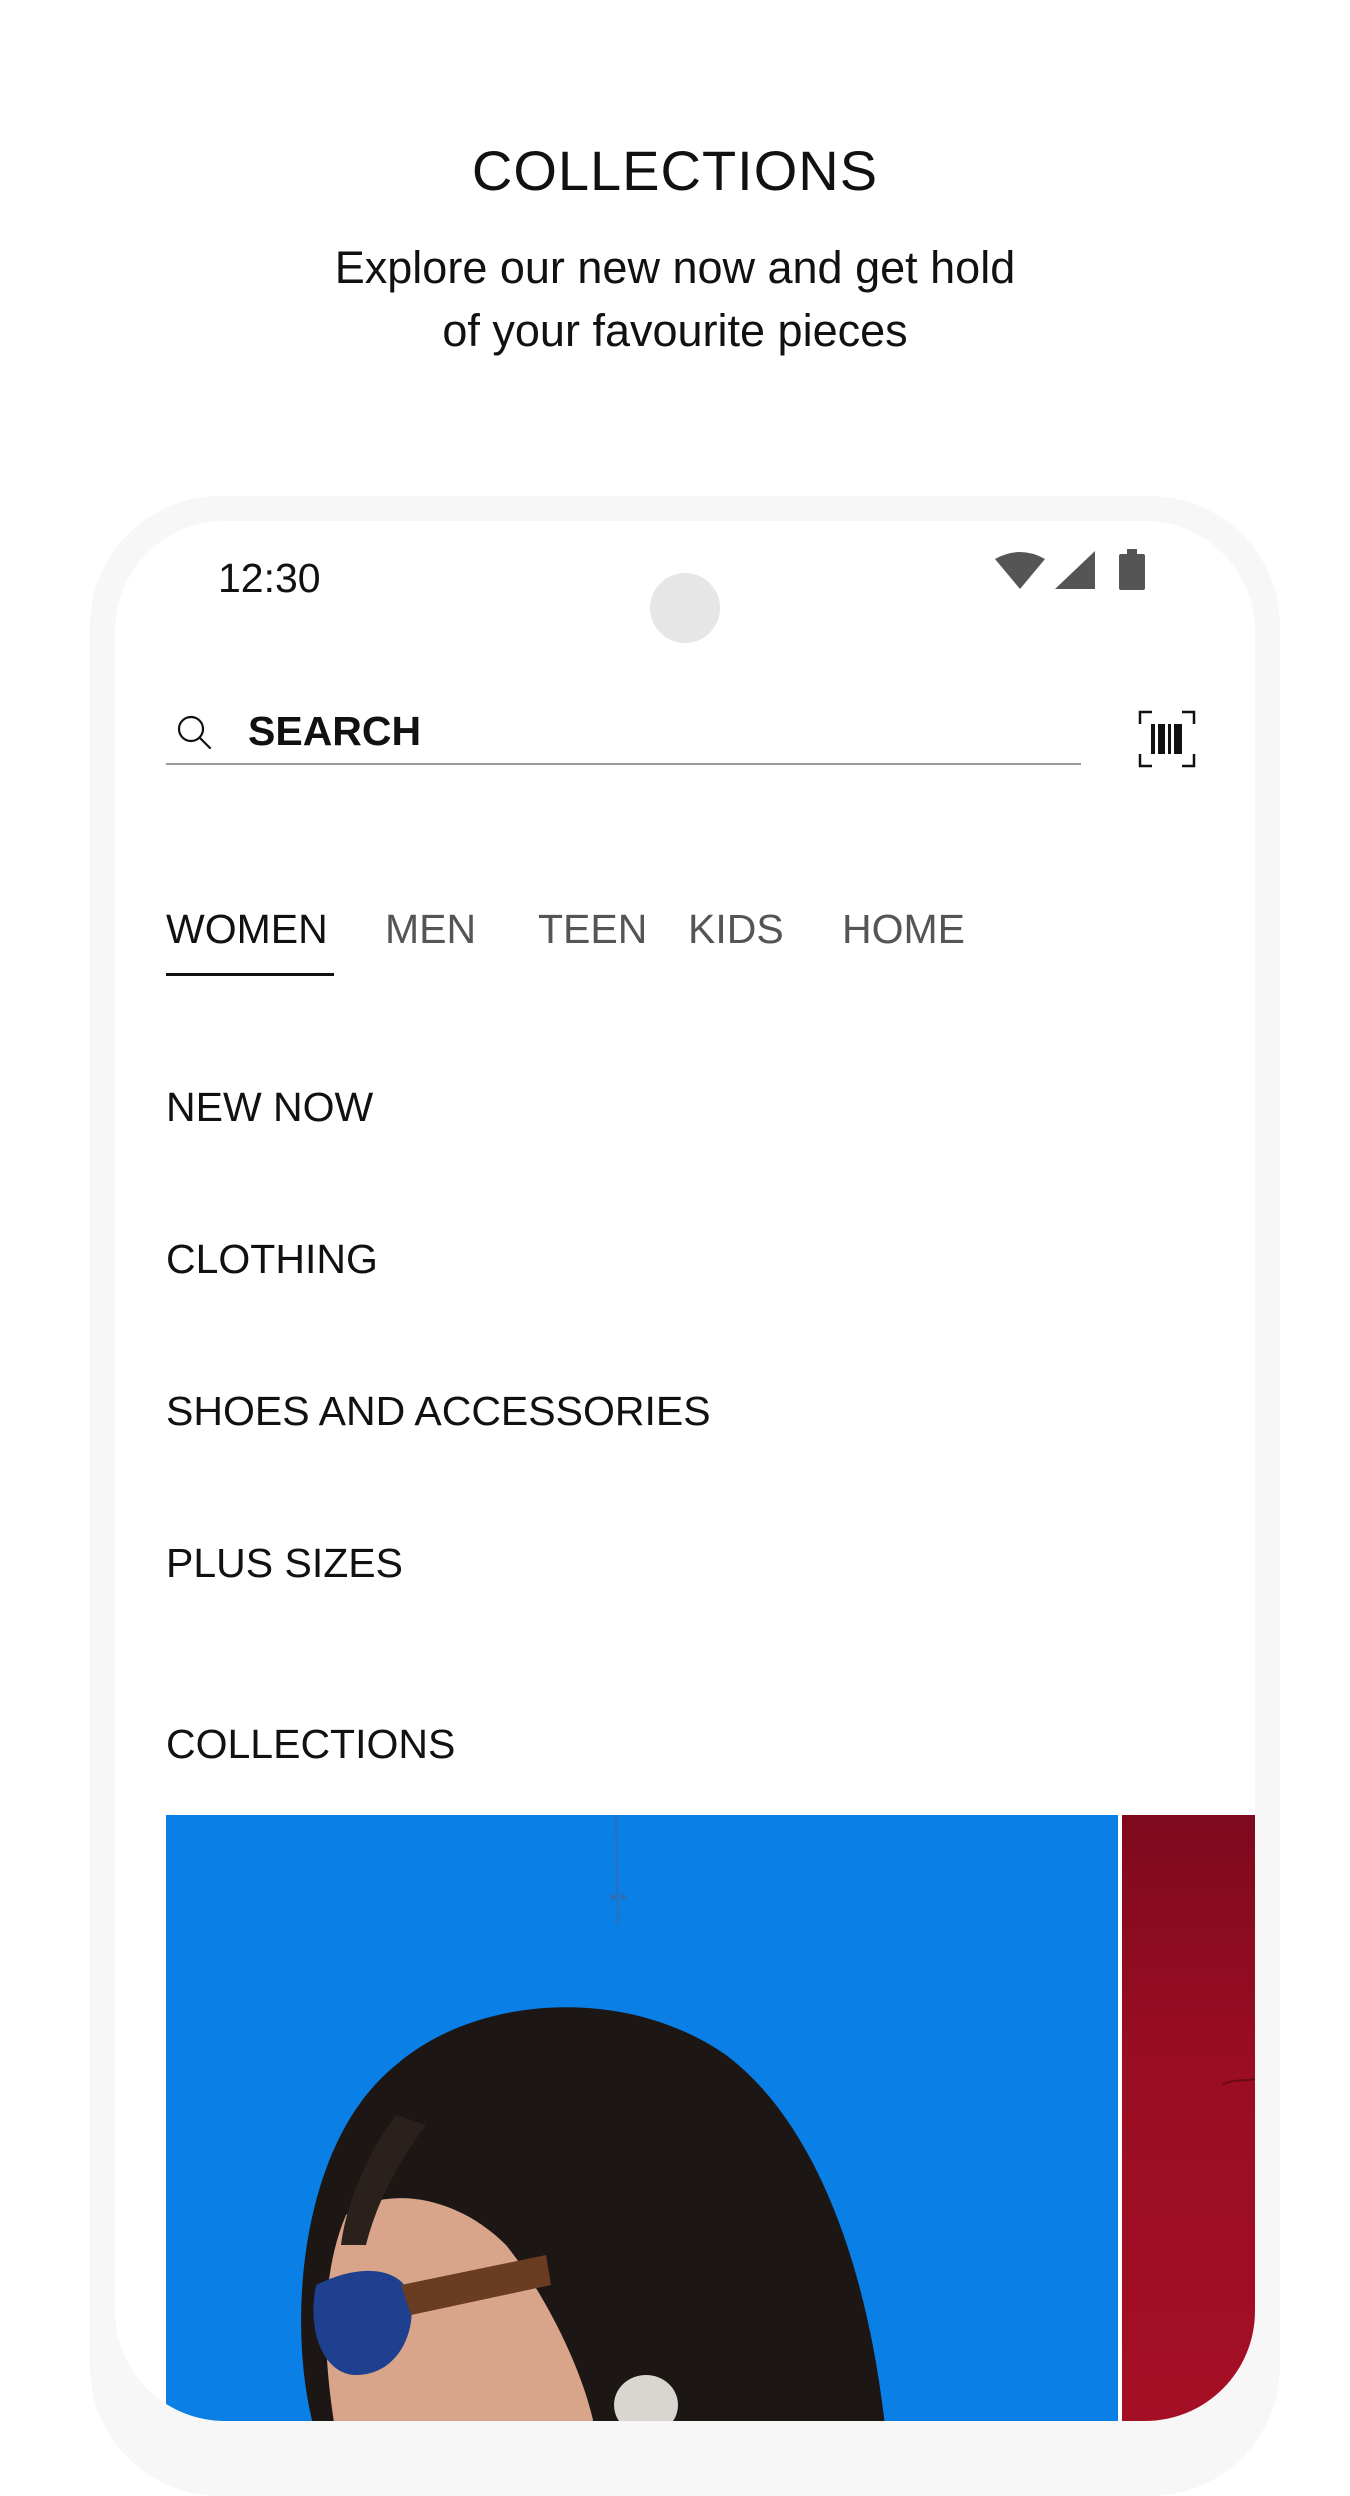 Image resolution: width=1350 pixels, height=2496 pixels. What do you see at coordinates (592, 929) in the screenshot?
I see `tab-teen: TEEN` at bounding box center [592, 929].